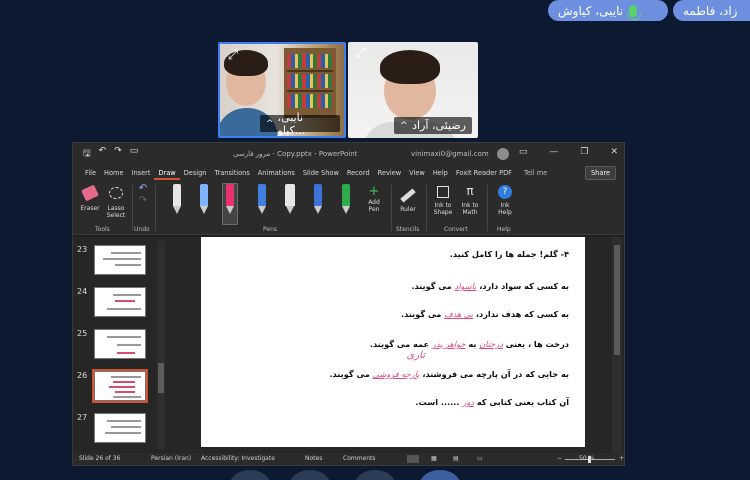 The image size is (750, 480). I want to click on plus-icon: +, so click(374, 191).